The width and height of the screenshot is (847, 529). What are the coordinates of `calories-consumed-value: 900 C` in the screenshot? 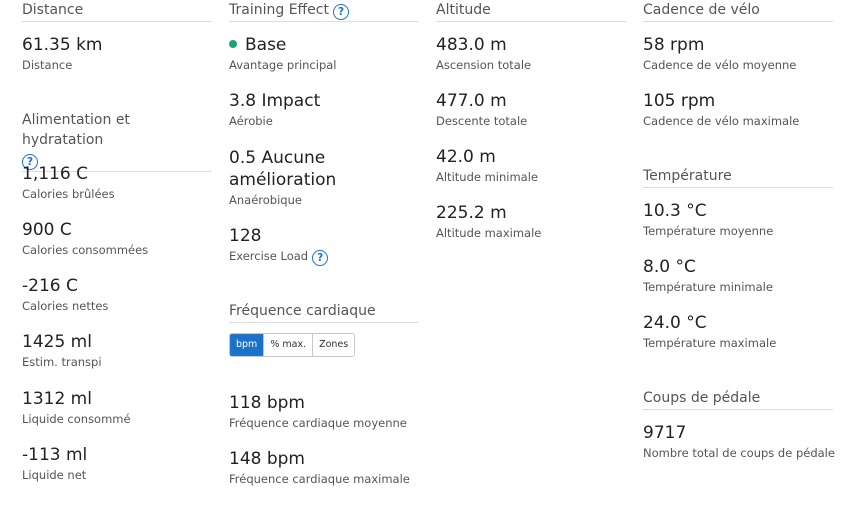 It's located at (47, 230).